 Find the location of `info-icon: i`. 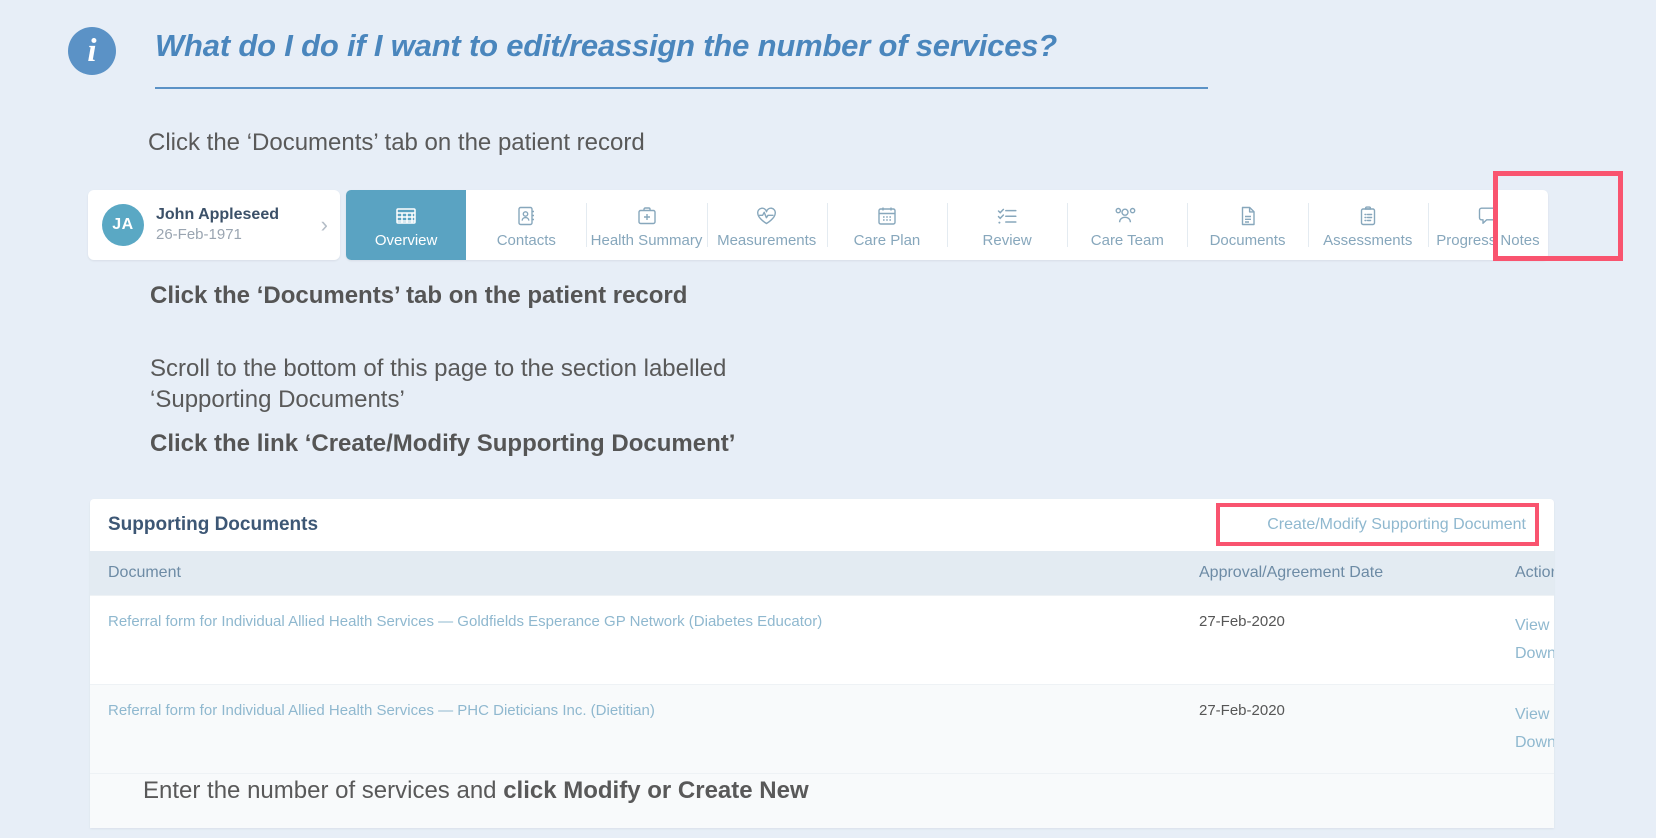

info-icon: i is located at coordinates (92, 51).